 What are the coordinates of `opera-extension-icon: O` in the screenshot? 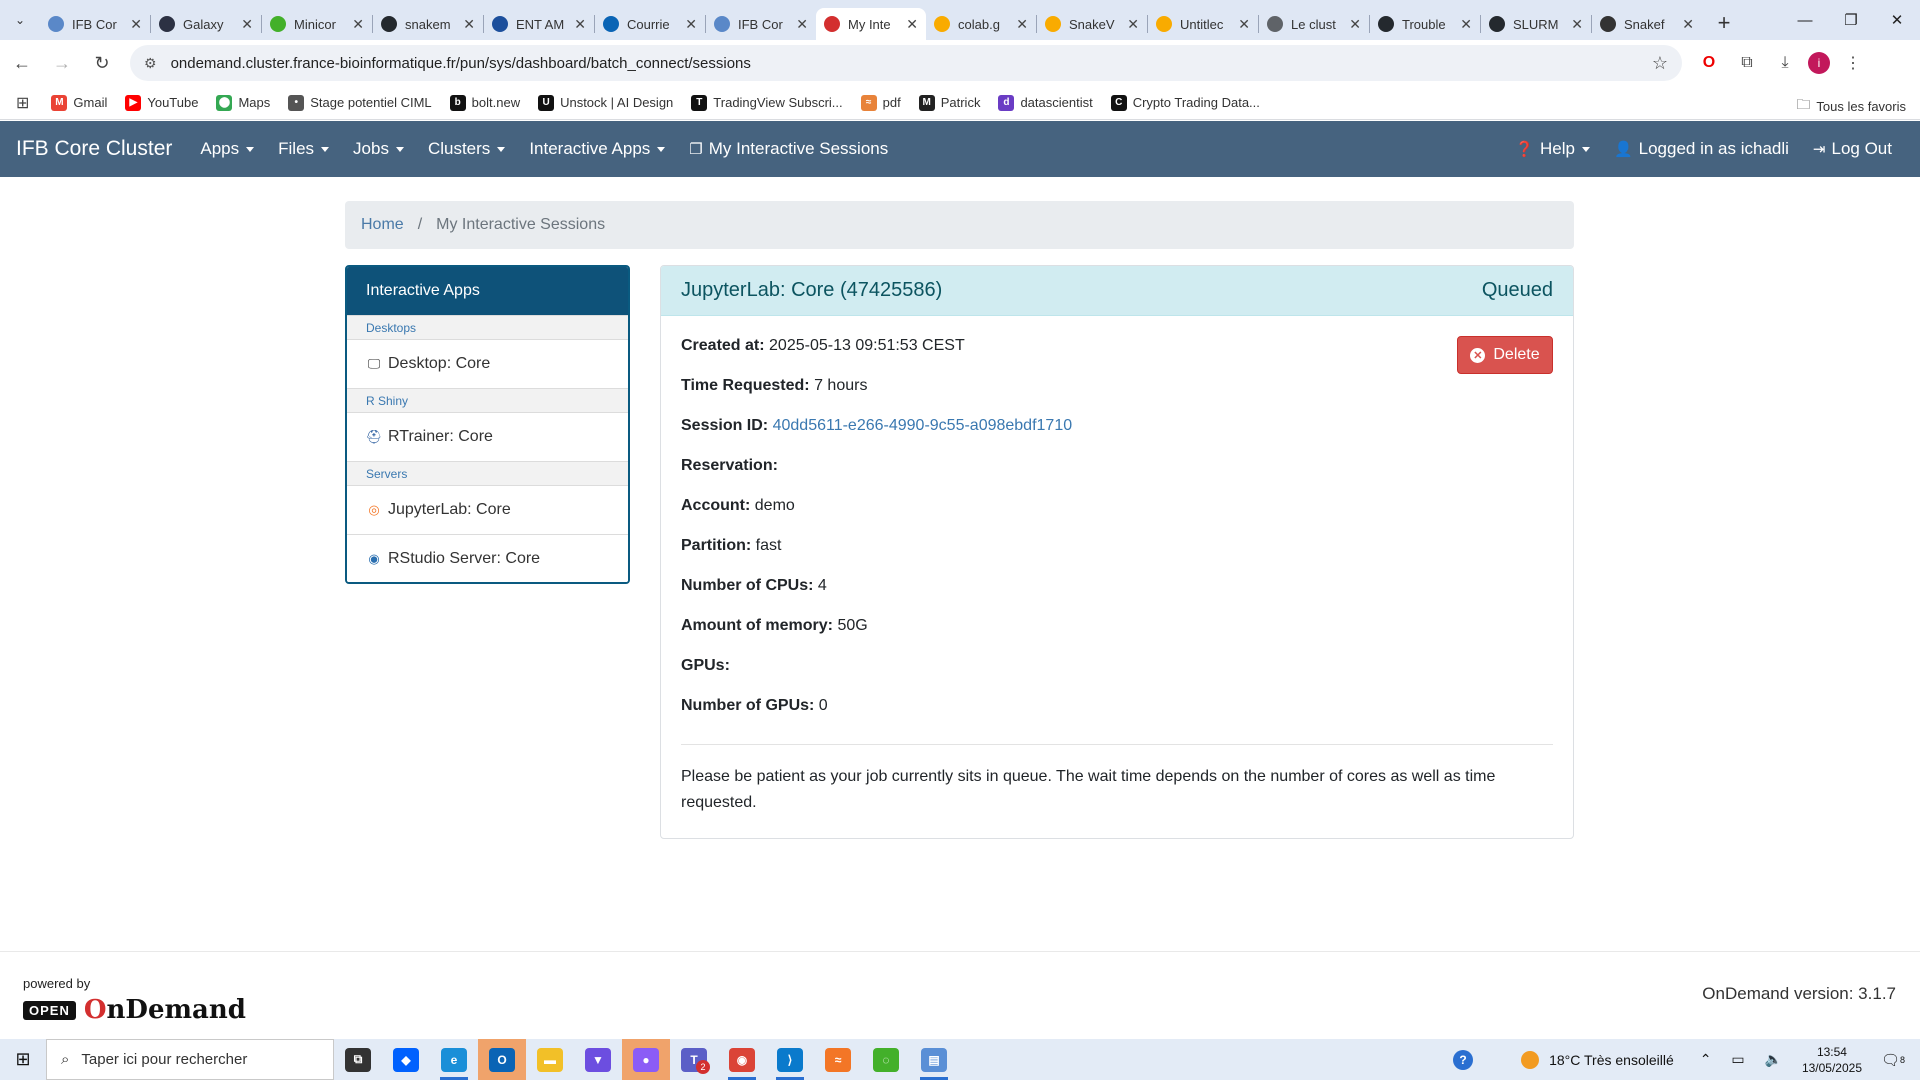 It's located at (1709, 63).